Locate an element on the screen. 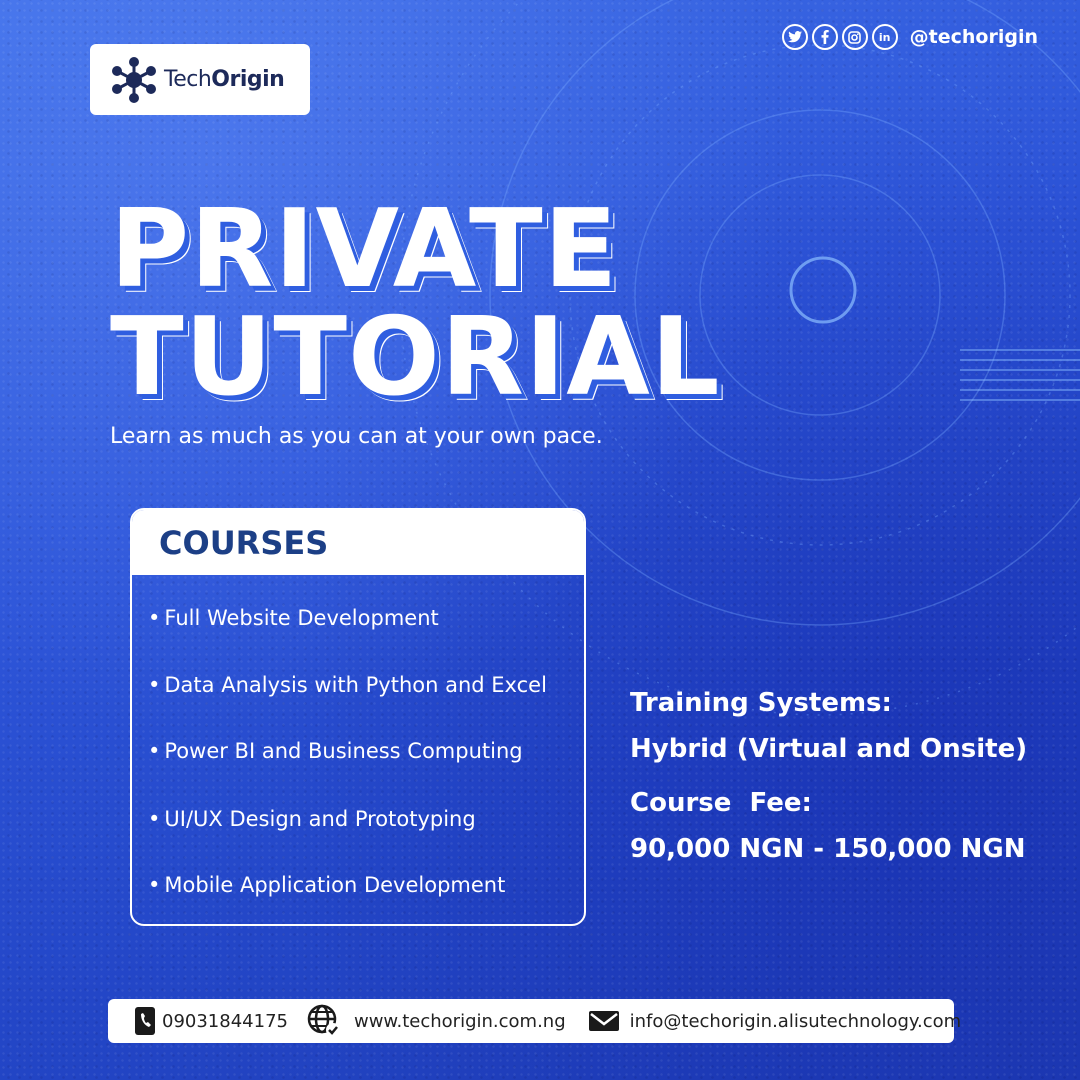  courses-header: COURSES is located at coordinates (358, 542).